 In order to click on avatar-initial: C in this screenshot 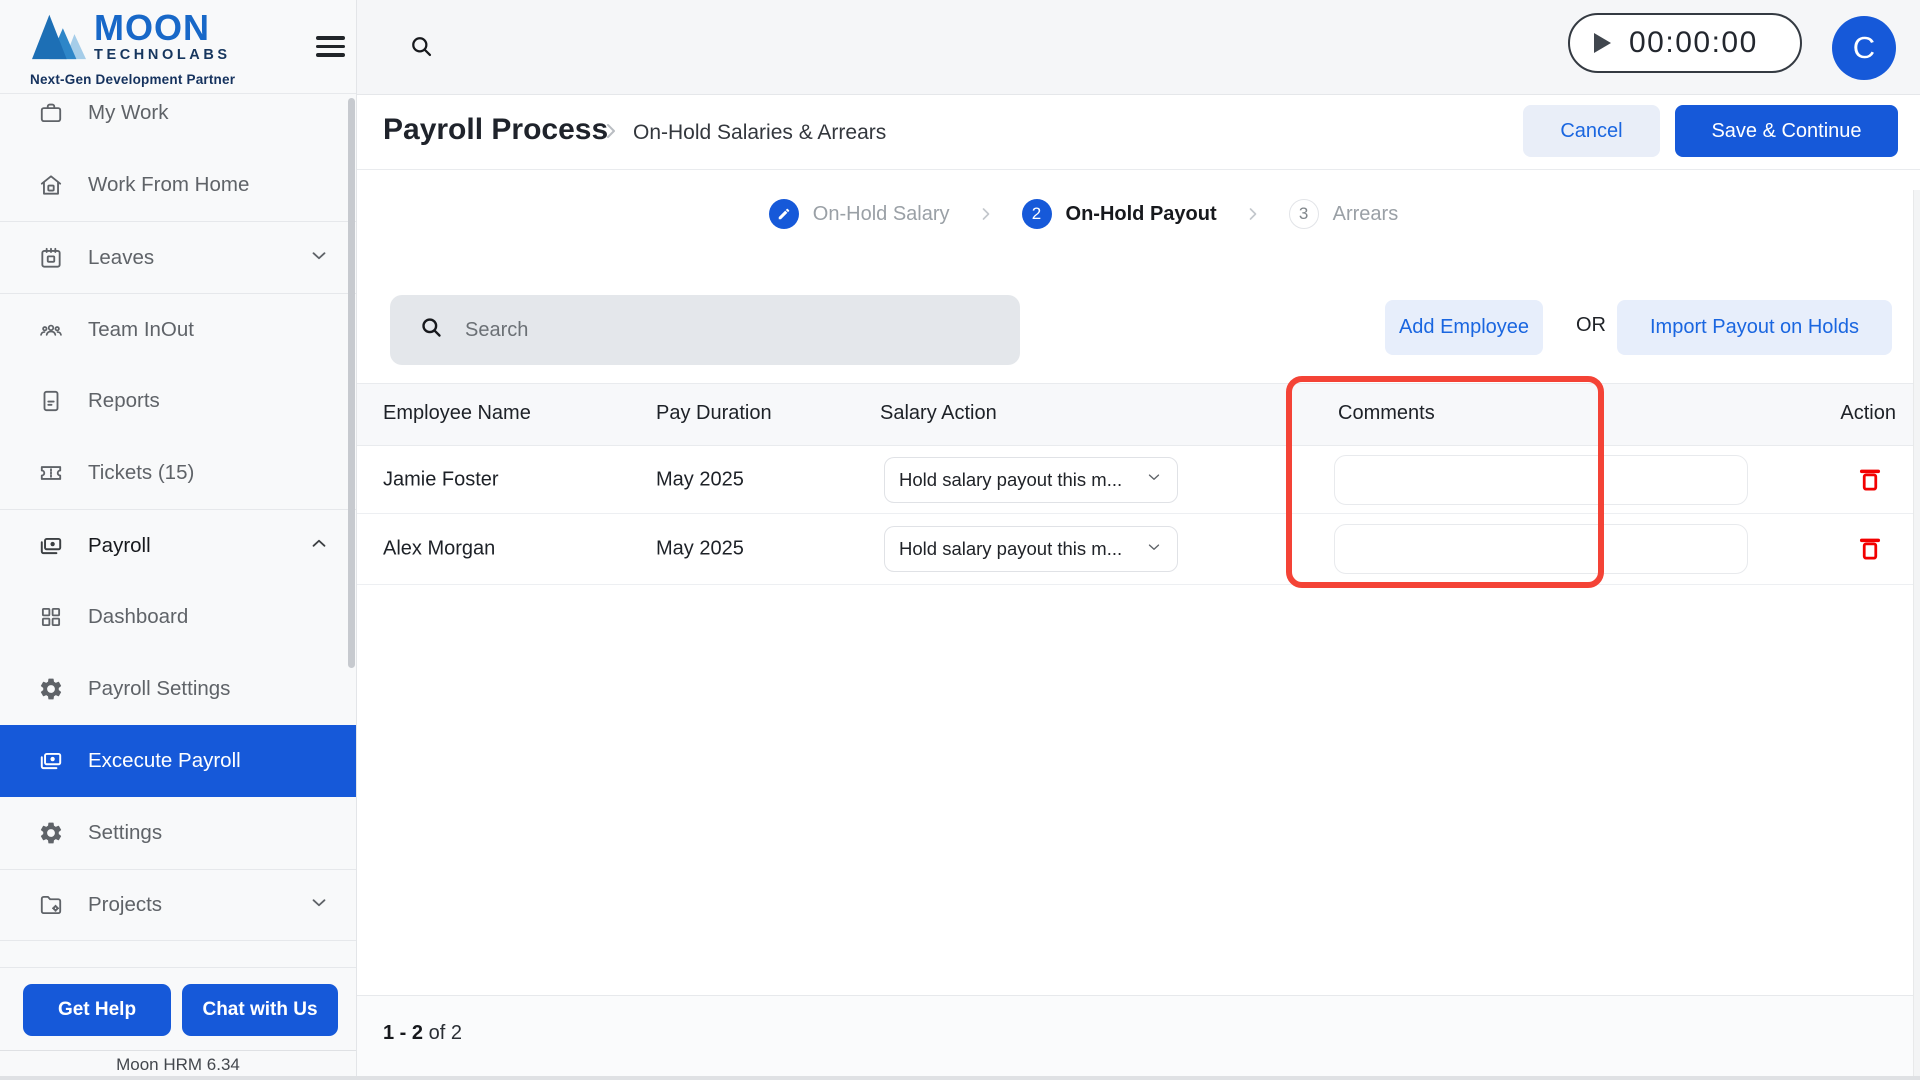, I will do `click(1864, 47)`.